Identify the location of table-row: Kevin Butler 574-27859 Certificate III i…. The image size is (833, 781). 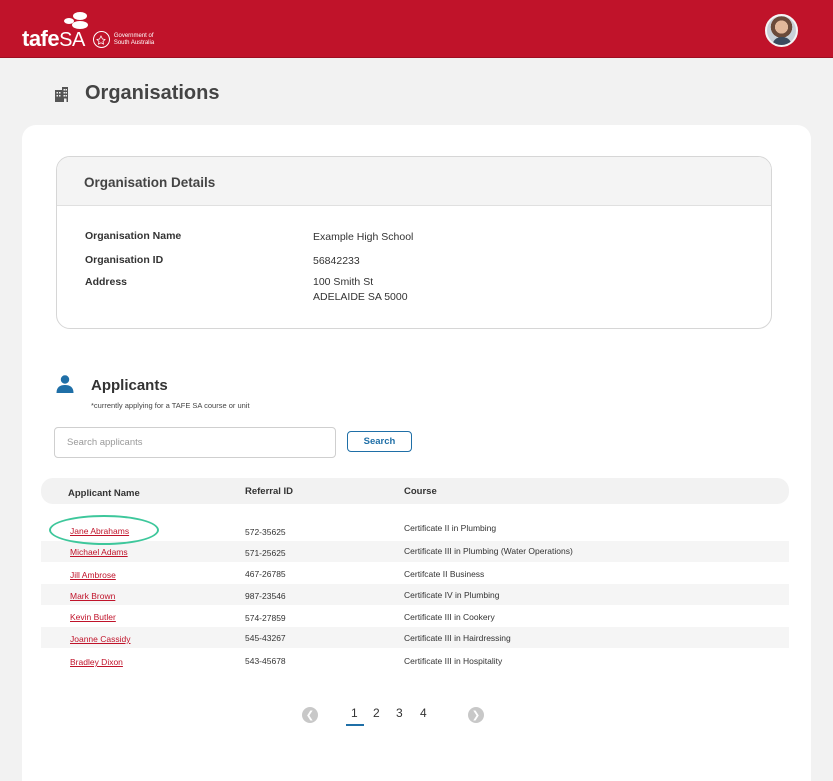
(415, 616).